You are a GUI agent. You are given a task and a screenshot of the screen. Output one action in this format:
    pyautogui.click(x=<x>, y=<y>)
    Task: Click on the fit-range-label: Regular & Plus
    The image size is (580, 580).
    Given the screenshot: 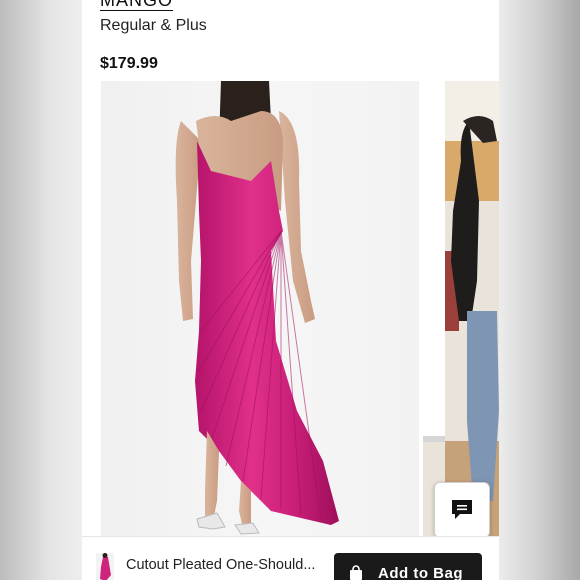 What is the action you would take?
    pyautogui.click(x=153, y=25)
    